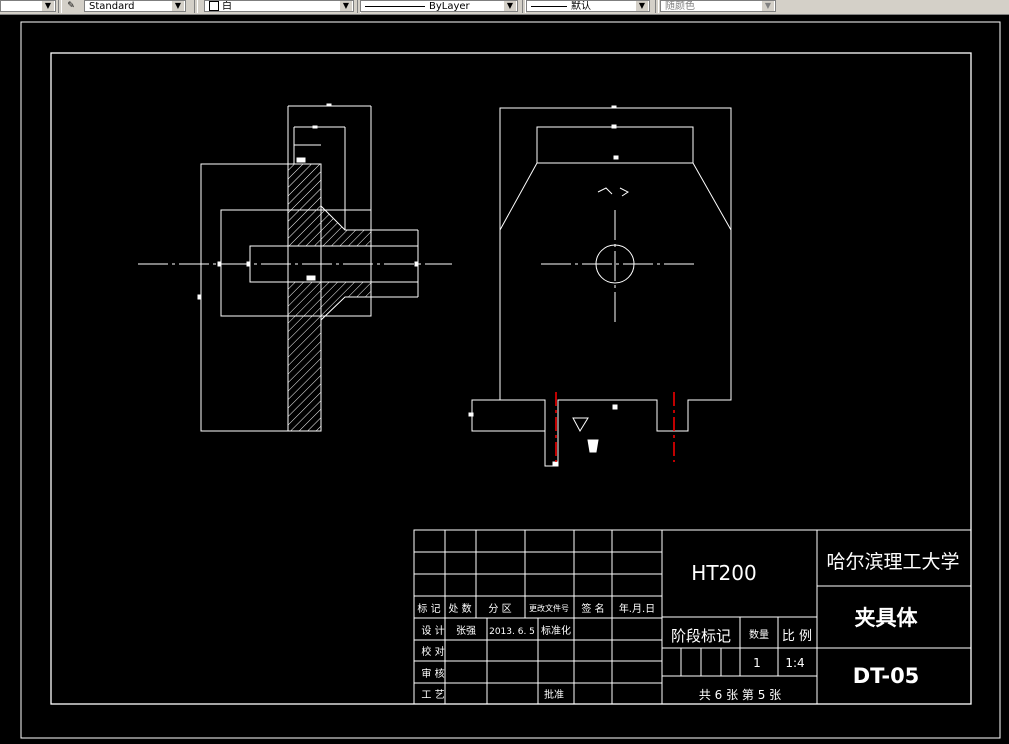  Describe the element at coordinates (797, 636) in the screenshot. I see `scale-label: 比 例` at that location.